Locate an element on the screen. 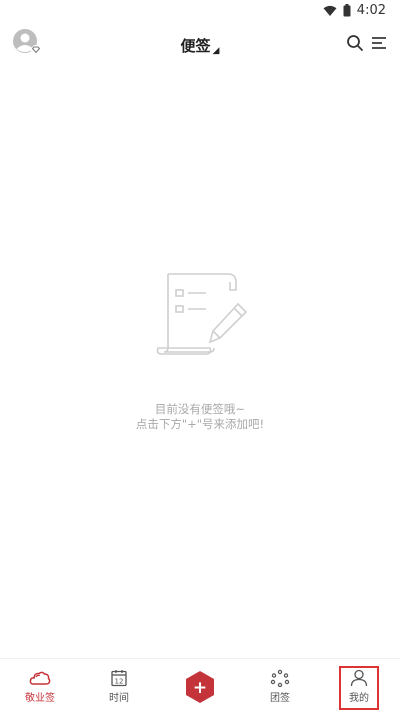 This screenshot has width=400, height=711. add-note-button: + is located at coordinates (200, 687).